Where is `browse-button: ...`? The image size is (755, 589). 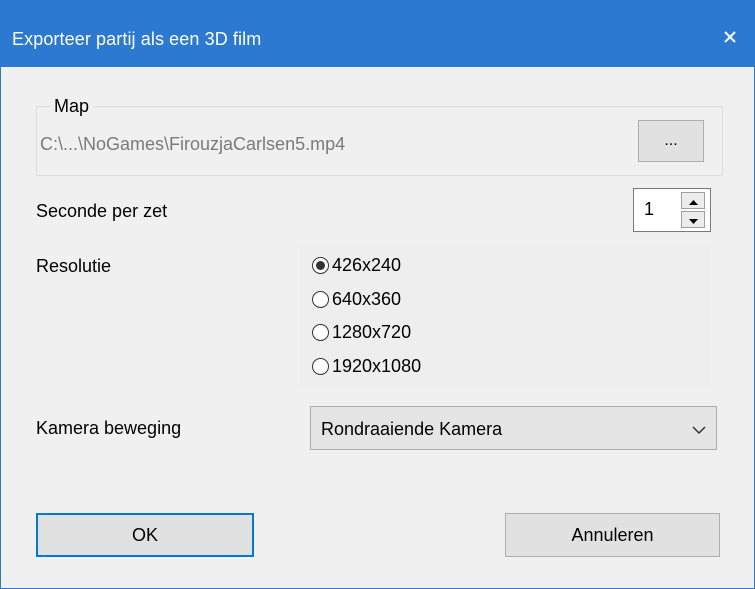 browse-button: ... is located at coordinates (671, 141).